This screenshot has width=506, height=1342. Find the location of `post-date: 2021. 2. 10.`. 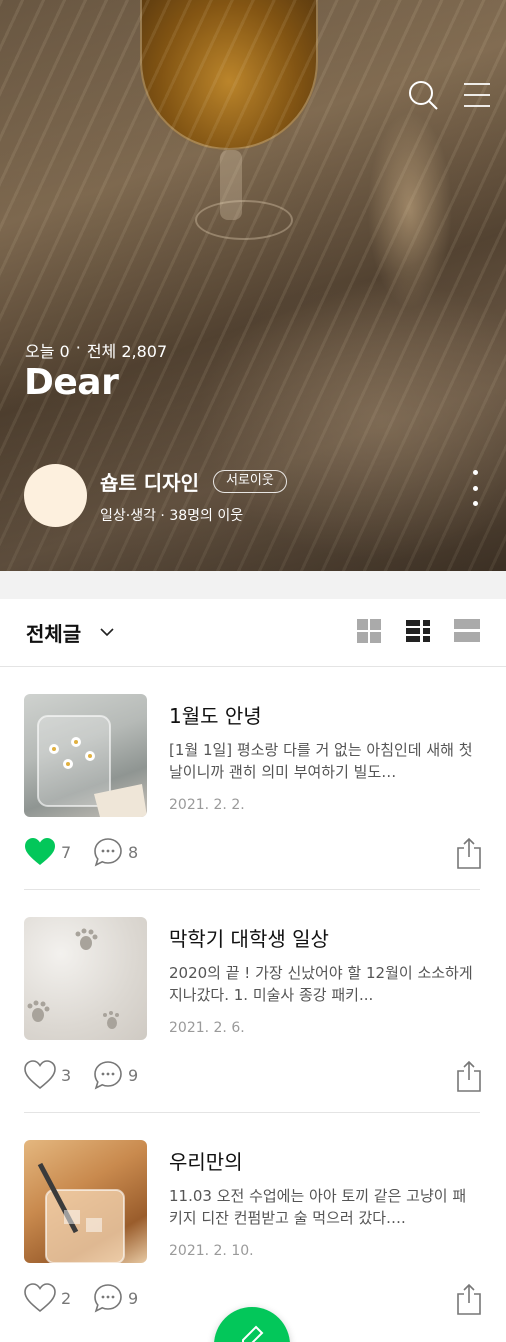

post-date: 2021. 2. 10. is located at coordinates (211, 1251).